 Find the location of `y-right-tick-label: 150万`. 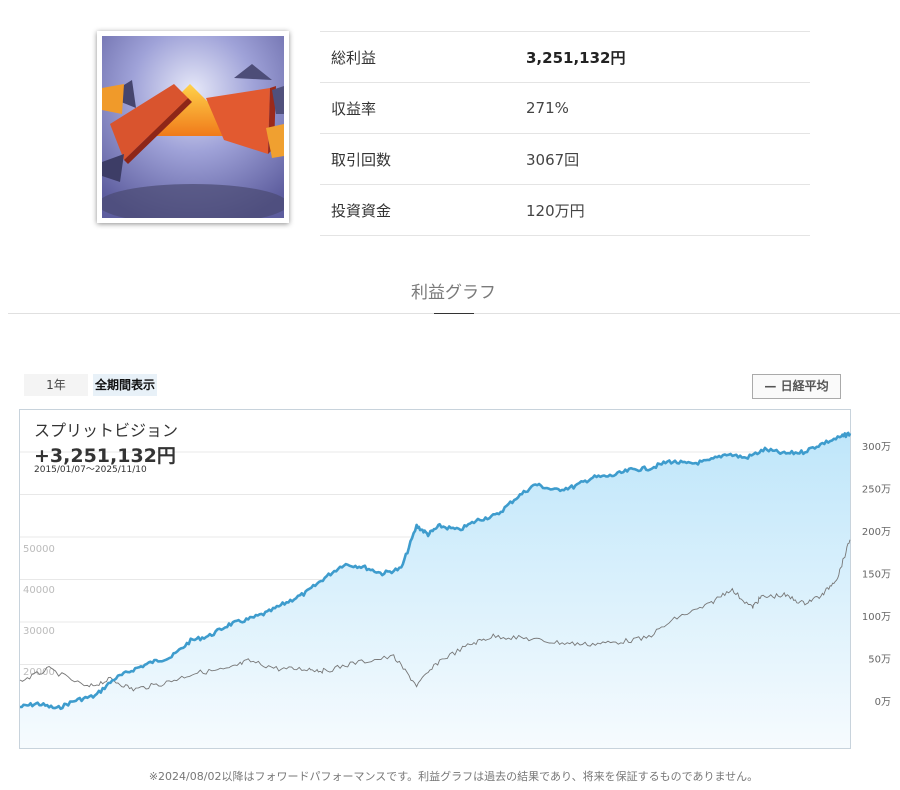

y-right-tick-label: 150万 is located at coordinates (876, 575).